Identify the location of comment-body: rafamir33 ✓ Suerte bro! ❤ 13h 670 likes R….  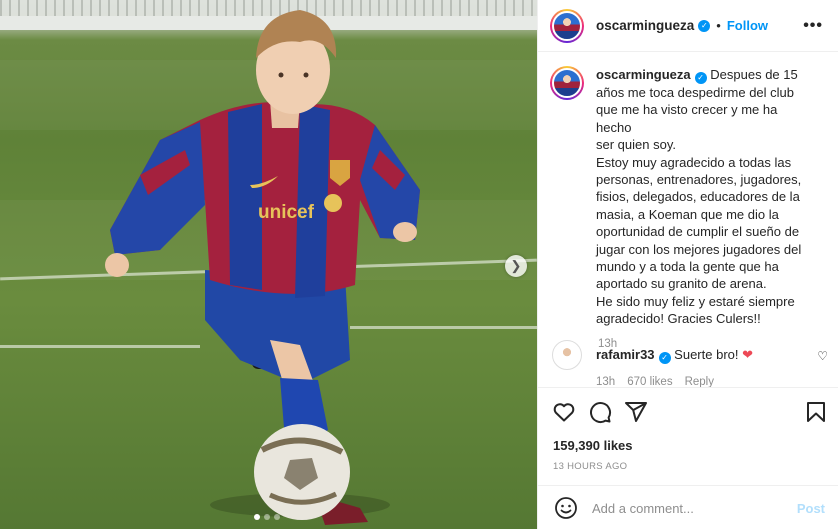
(674, 367).